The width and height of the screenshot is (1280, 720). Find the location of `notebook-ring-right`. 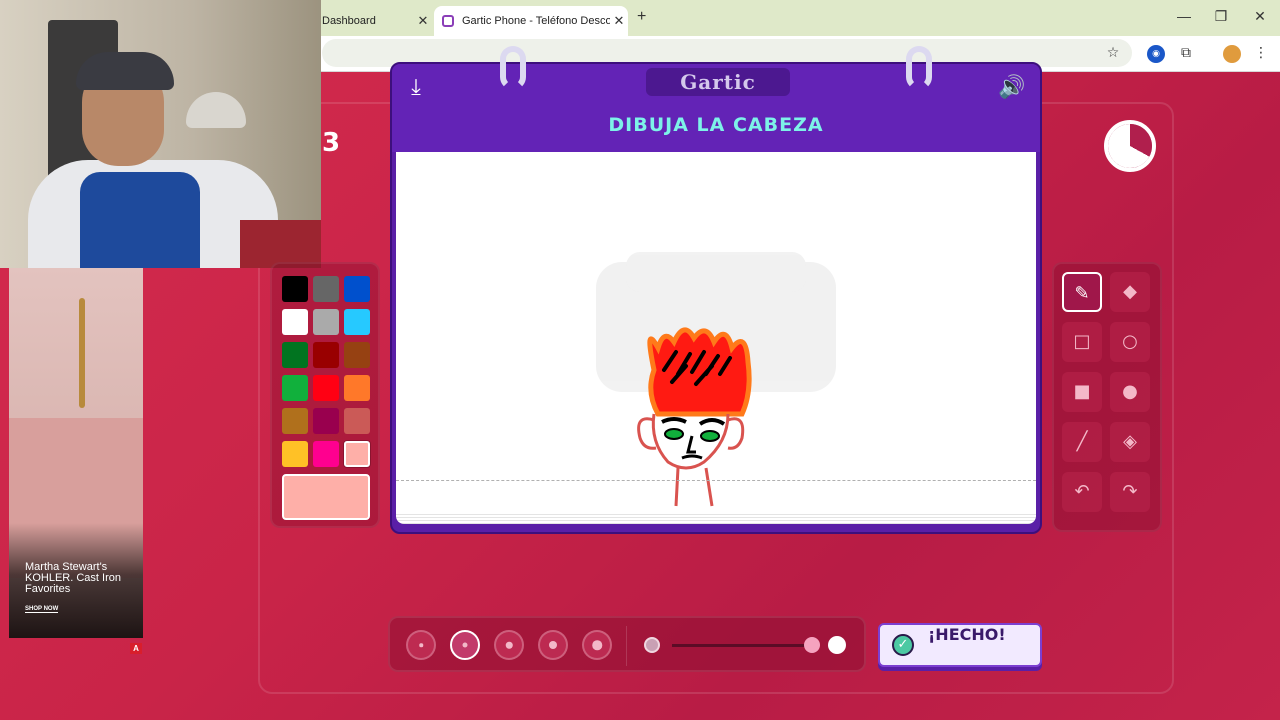

notebook-ring-right is located at coordinates (919, 68).